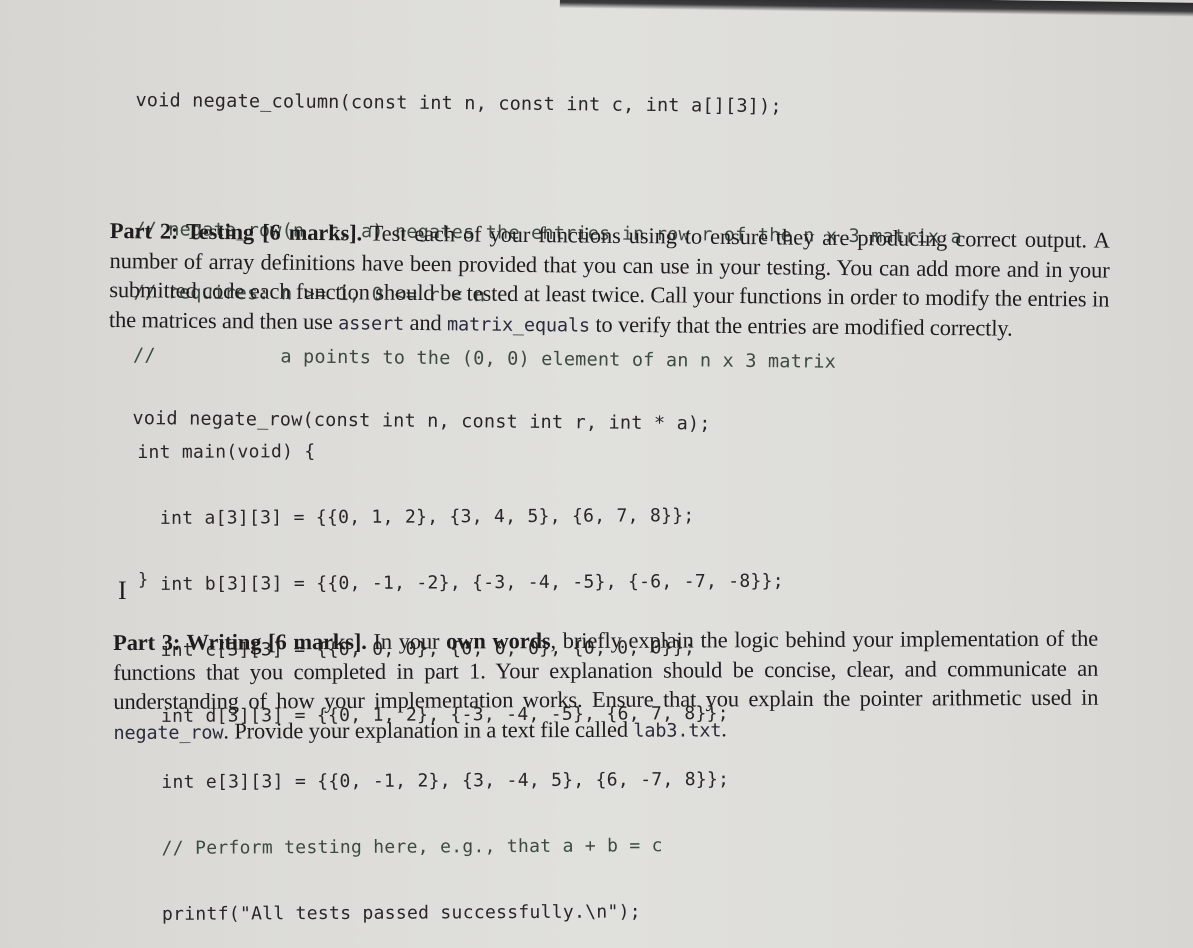 The height and width of the screenshot is (948, 1193). What do you see at coordinates (518, 325) in the screenshot?
I see `matrix-equals-code: matrix_equals` at bounding box center [518, 325].